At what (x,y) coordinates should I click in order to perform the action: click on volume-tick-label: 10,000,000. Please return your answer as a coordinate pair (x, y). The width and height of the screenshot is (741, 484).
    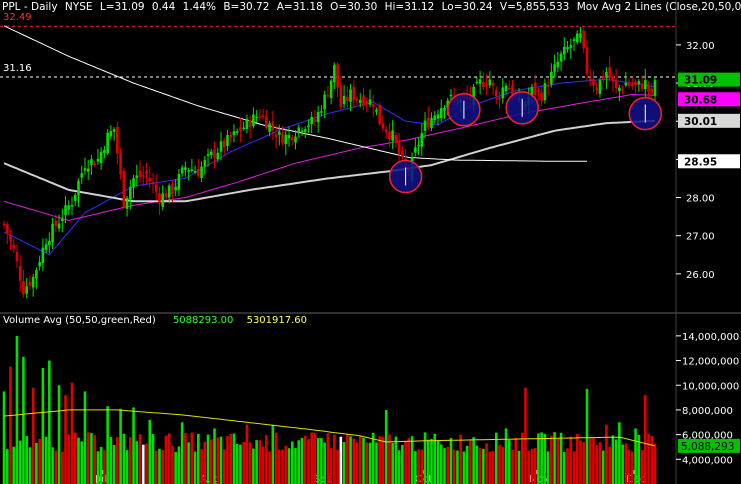
    Looking at the image, I should click on (710, 386).